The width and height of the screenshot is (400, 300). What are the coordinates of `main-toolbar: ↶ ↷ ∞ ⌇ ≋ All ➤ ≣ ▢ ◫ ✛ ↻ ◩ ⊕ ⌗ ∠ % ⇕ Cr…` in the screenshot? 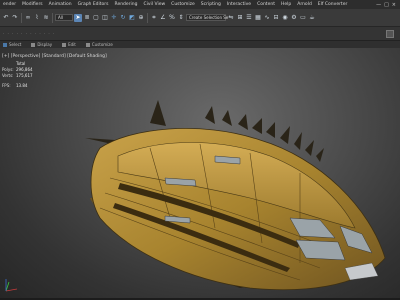 It's located at (200, 18).